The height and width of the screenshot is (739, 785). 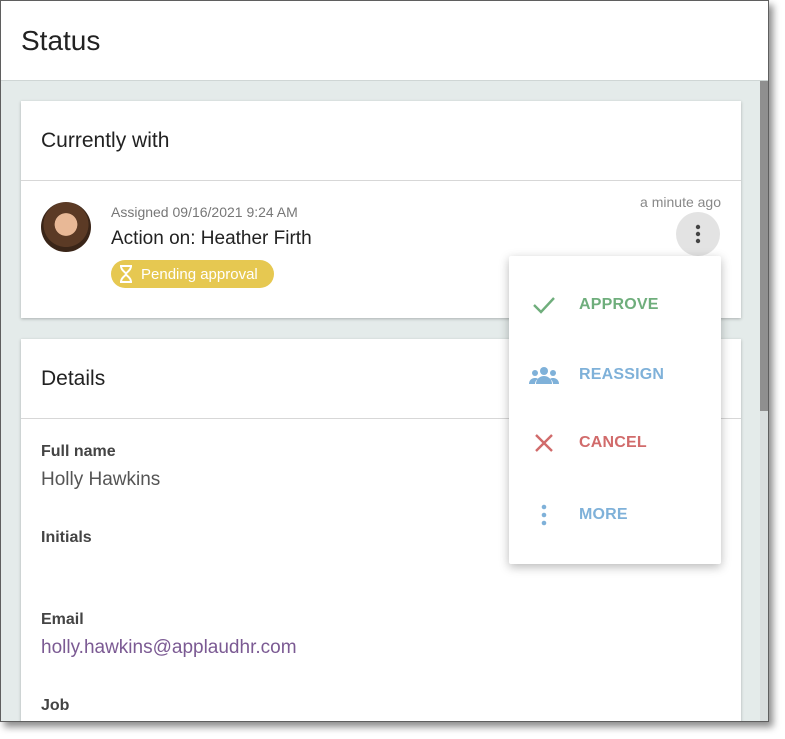 What do you see at coordinates (55, 705) in the screenshot?
I see `job-label: Job` at bounding box center [55, 705].